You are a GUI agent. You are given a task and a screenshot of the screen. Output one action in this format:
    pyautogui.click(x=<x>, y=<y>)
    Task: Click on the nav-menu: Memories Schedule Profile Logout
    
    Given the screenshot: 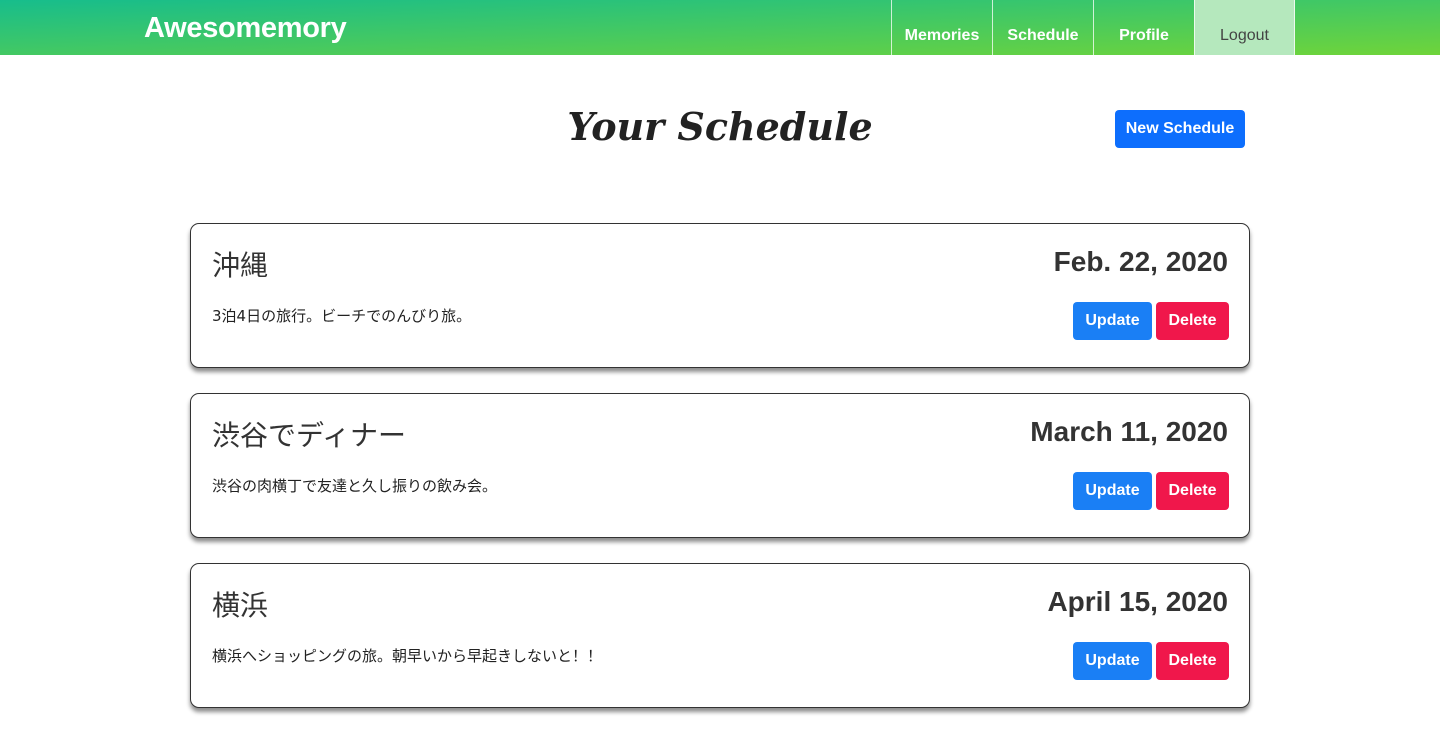 What is the action you would take?
    pyautogui.click(x=1093, y=27)
    